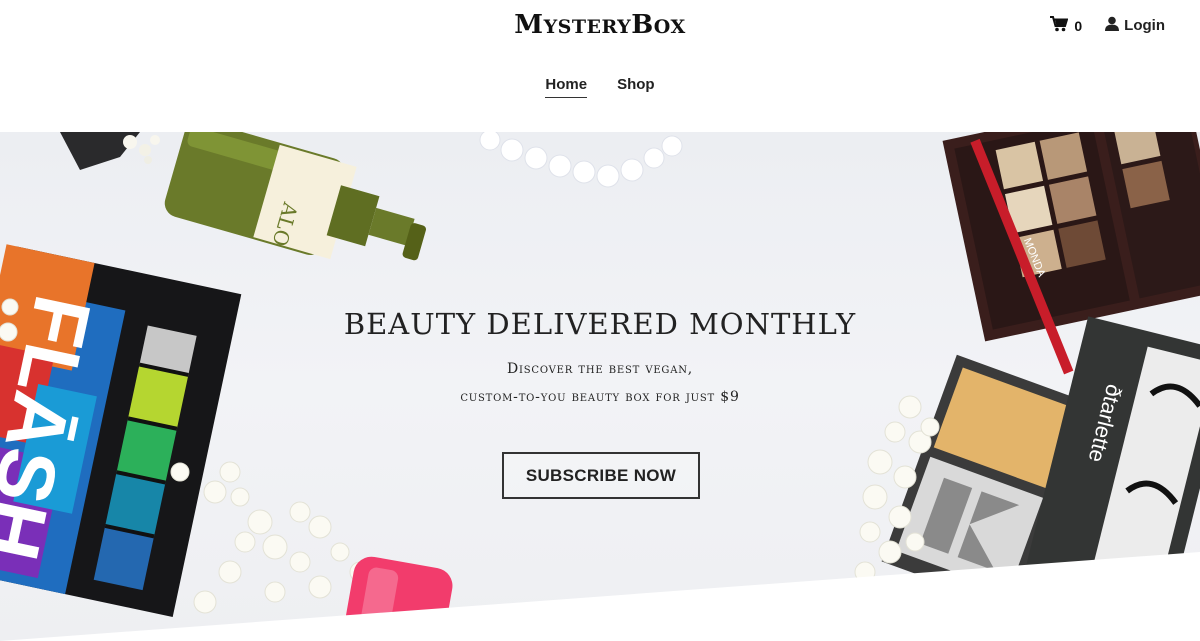 The width and height of the screenshot is (1200, 641). I want to click on cart-icon, so click(1059, 25).